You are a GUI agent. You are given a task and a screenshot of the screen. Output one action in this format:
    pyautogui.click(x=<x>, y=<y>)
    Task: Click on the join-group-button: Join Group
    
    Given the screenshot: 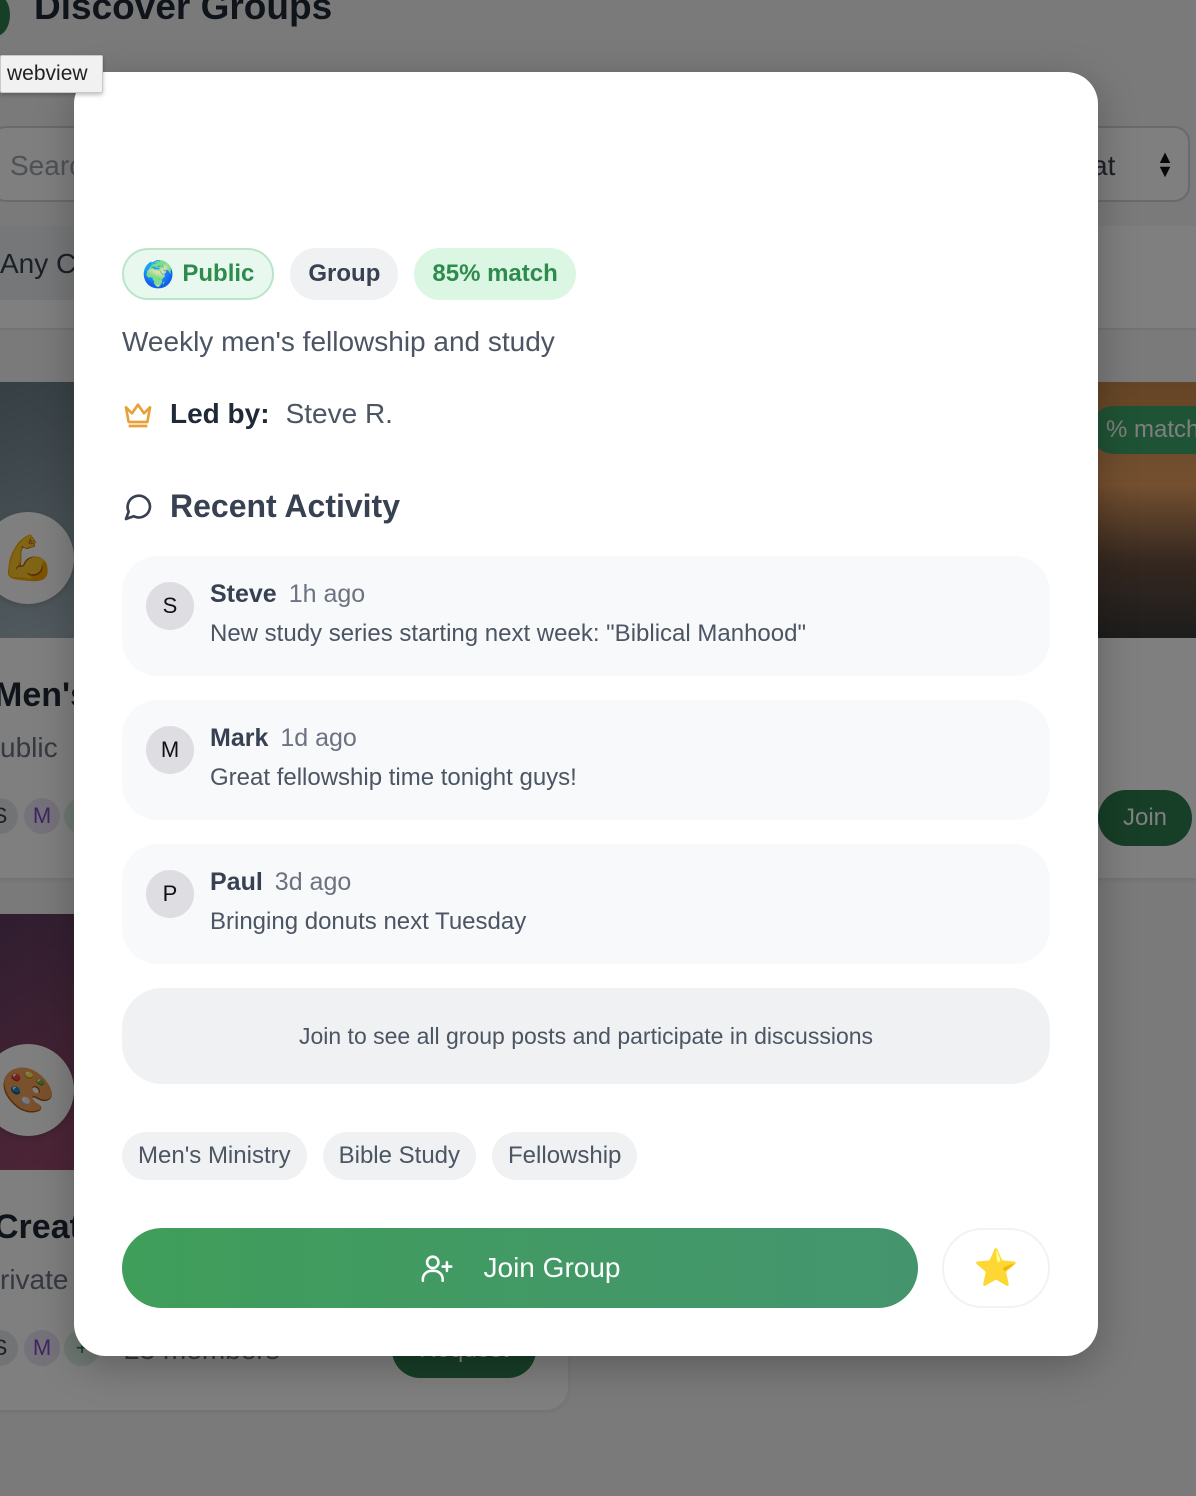 What is the action you would take?
    pyautogui.click(x=520, y=1268)
    